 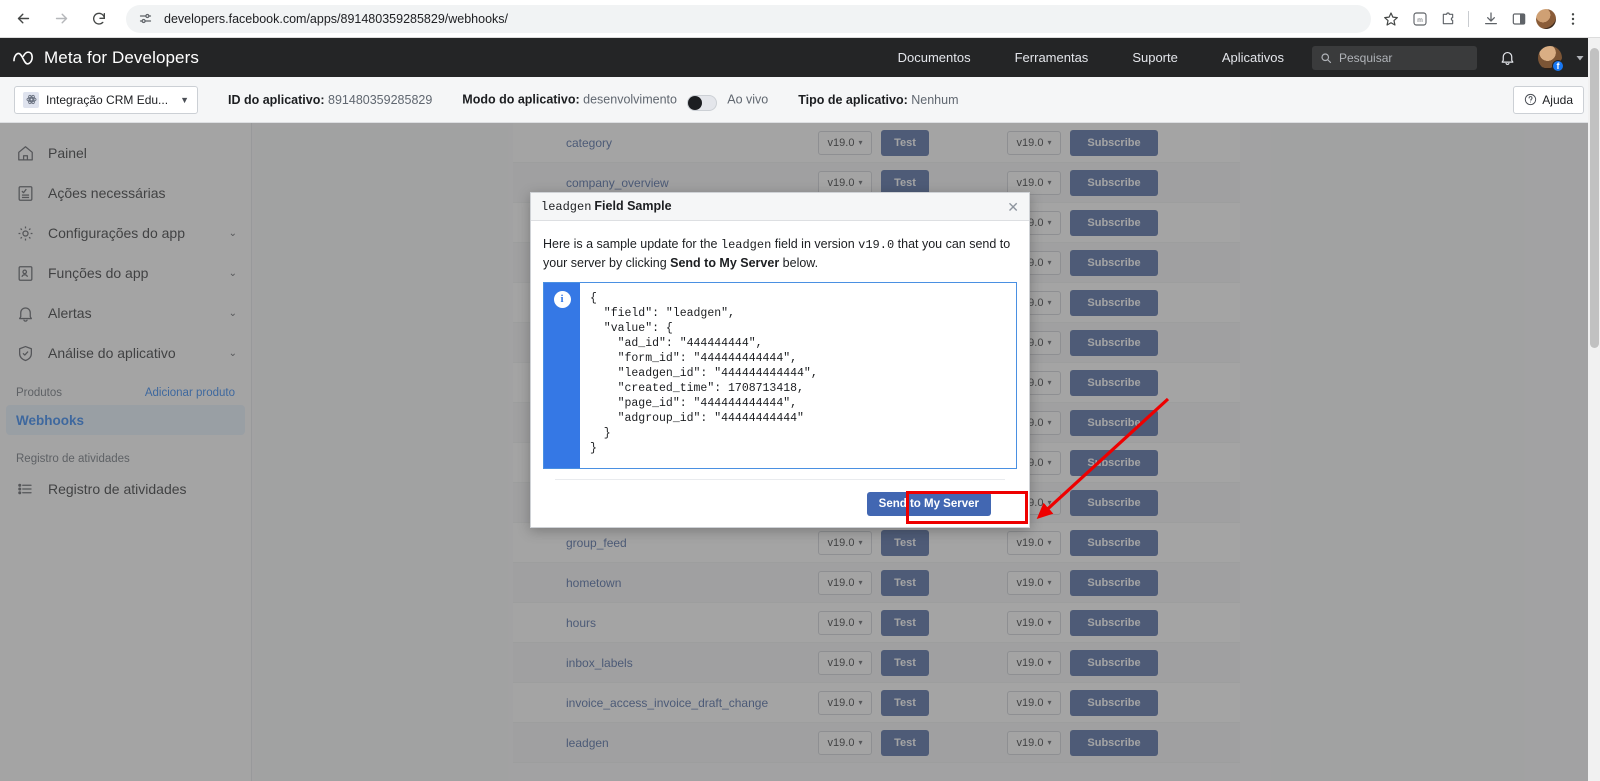 I want to click on toggle-knob, so click(x=695, y=102).